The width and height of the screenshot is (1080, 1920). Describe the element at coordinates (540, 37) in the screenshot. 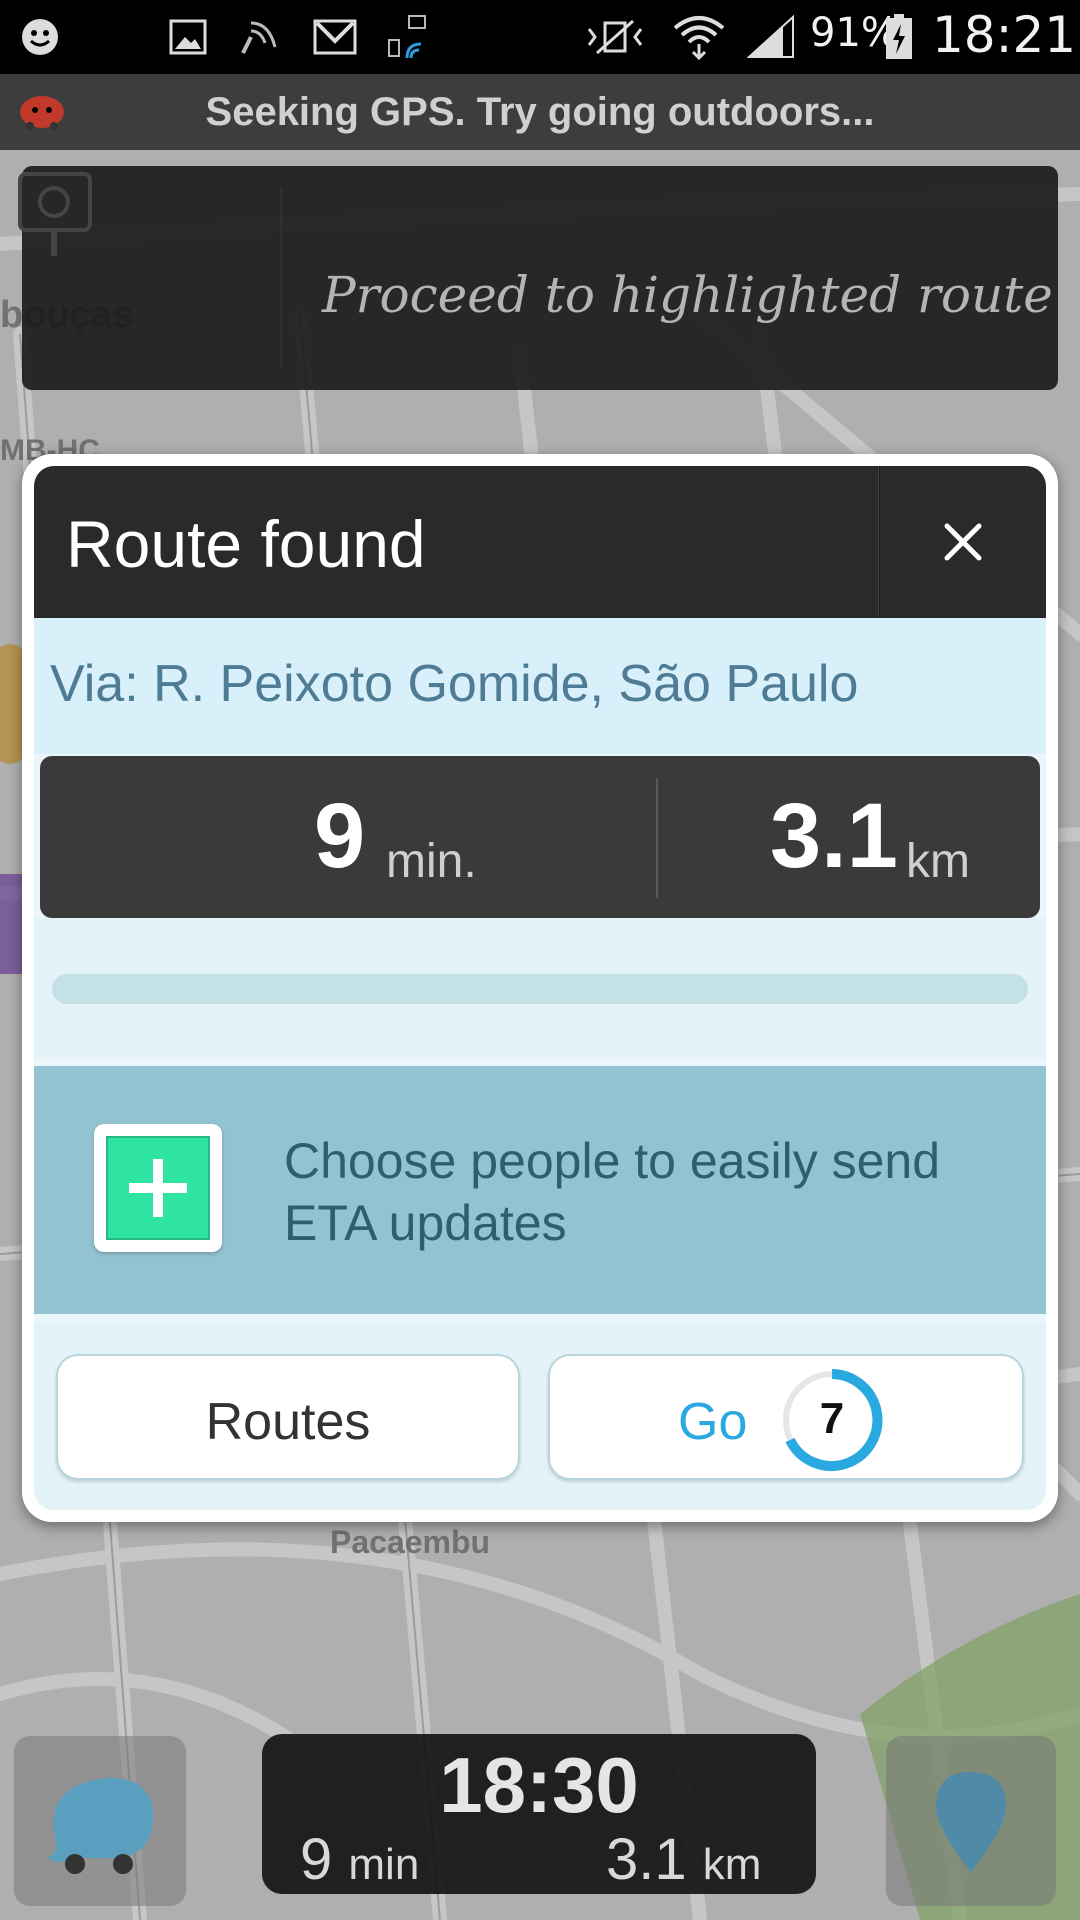

I see `status-bar: 91% 18:21` at that location.